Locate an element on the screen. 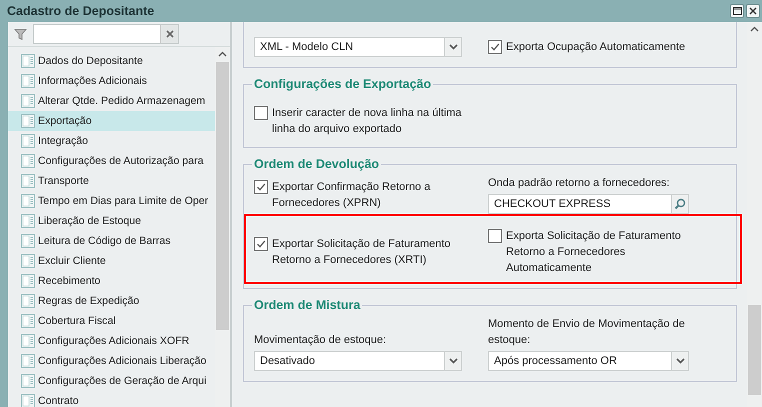 The height and width of the screenshot is (407, 762). checkbox-label: Inserir caracter de nova linha na última linha do arquivo exportado is located at coordinates (367, 121).